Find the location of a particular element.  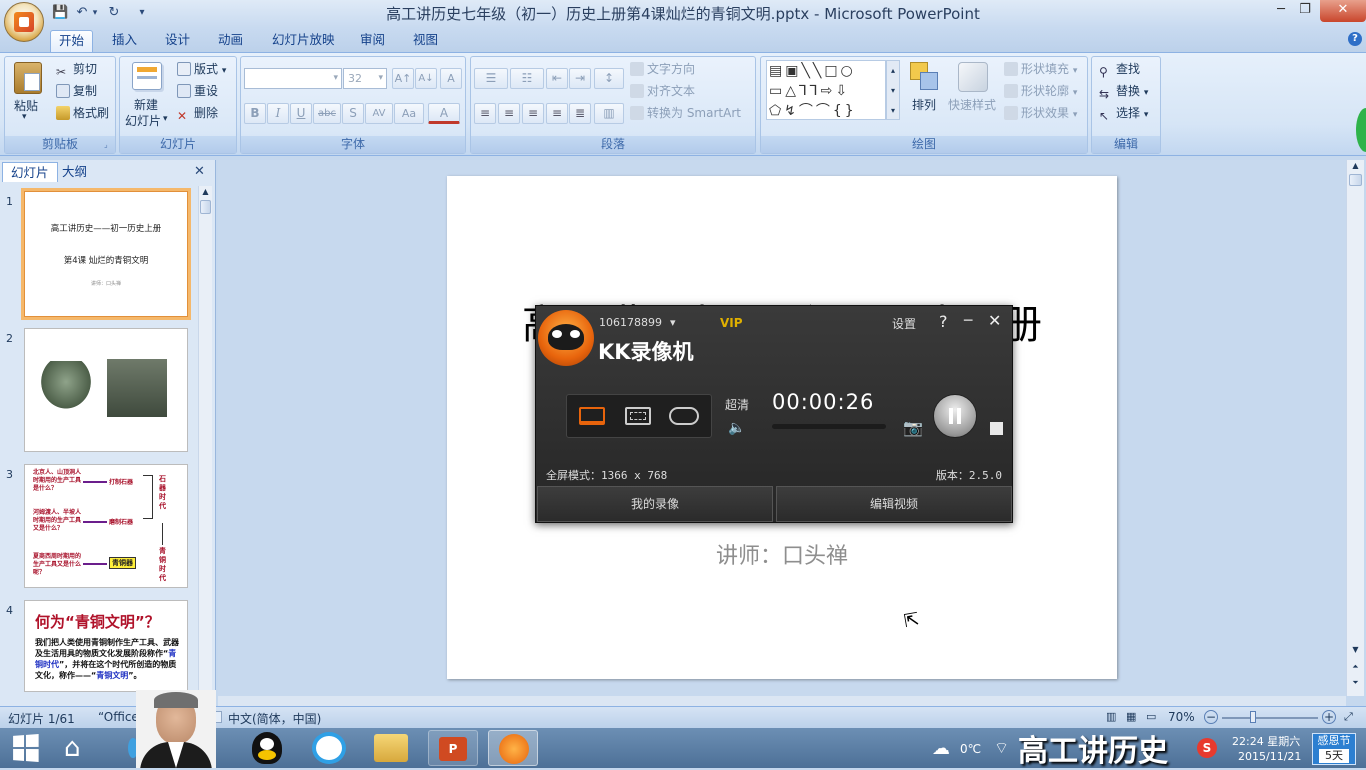

tab-home: 开始 is located at coordinates (72, 41).